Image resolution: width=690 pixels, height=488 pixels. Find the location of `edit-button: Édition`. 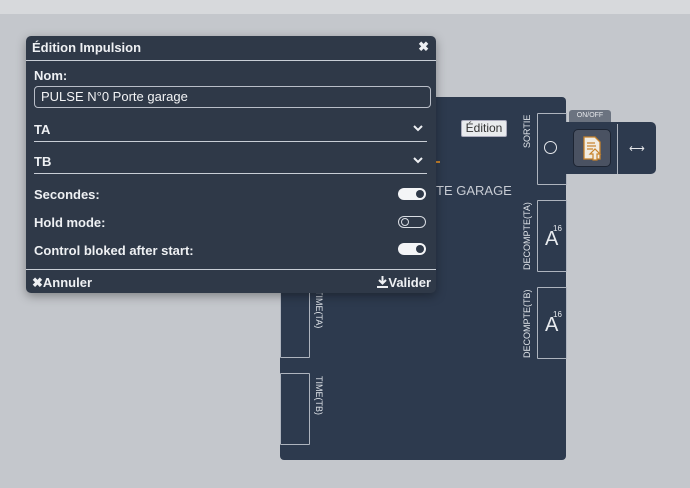

edit-button: Édition is located at coordinates (484, 128).